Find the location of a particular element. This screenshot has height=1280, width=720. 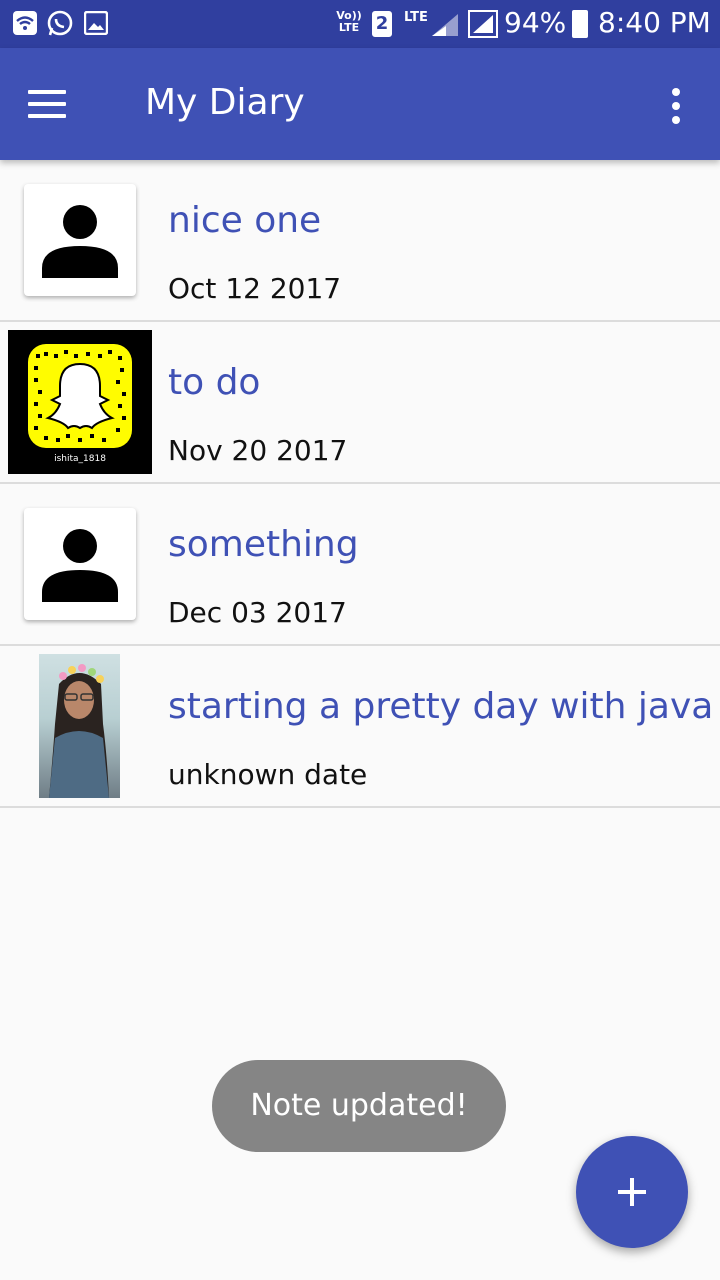

add-note-button is located at coordinates (632, 1192).